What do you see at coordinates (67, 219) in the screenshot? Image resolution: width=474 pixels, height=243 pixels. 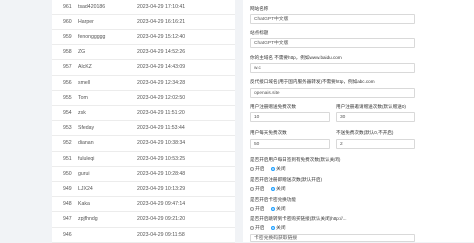 I see `user-id: 947` at bounding box center [67, 219].